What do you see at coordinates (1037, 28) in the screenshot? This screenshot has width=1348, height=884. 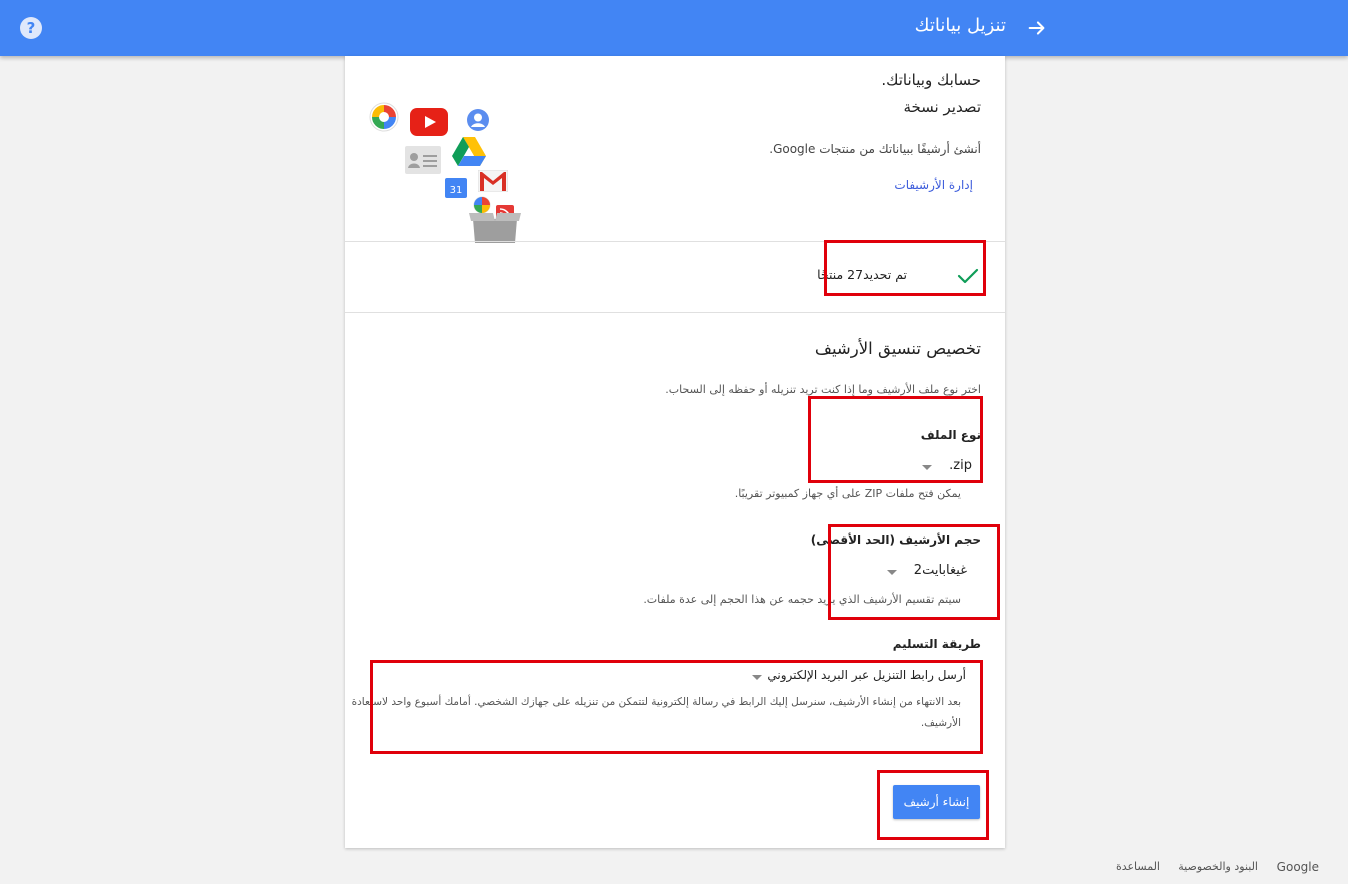 I see `arrow-right-icon` at bounding box center [1037, 28].